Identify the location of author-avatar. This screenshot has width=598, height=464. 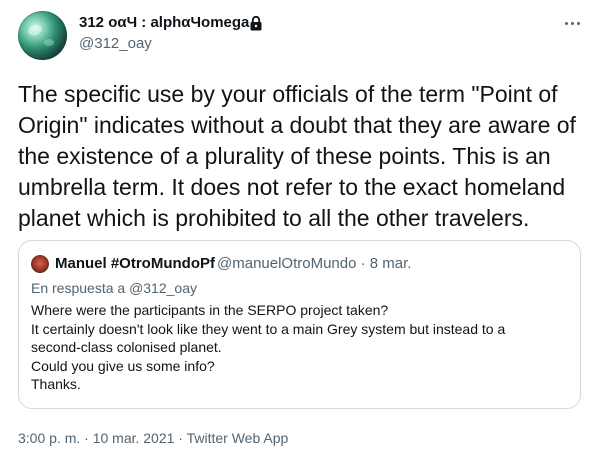
(42, 35).